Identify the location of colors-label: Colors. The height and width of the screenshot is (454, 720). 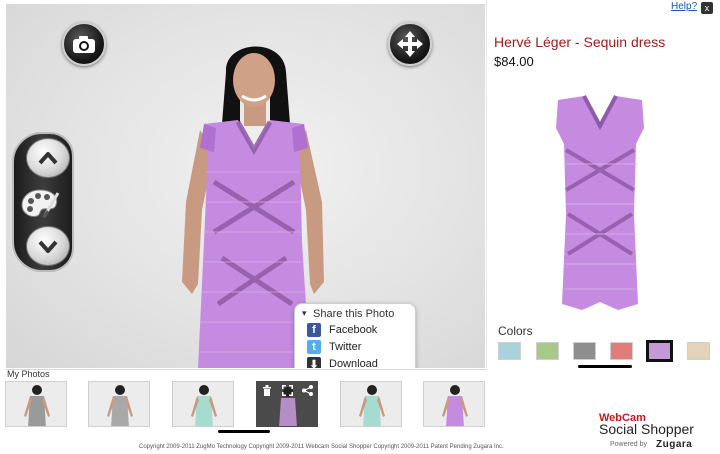
(515, 331).